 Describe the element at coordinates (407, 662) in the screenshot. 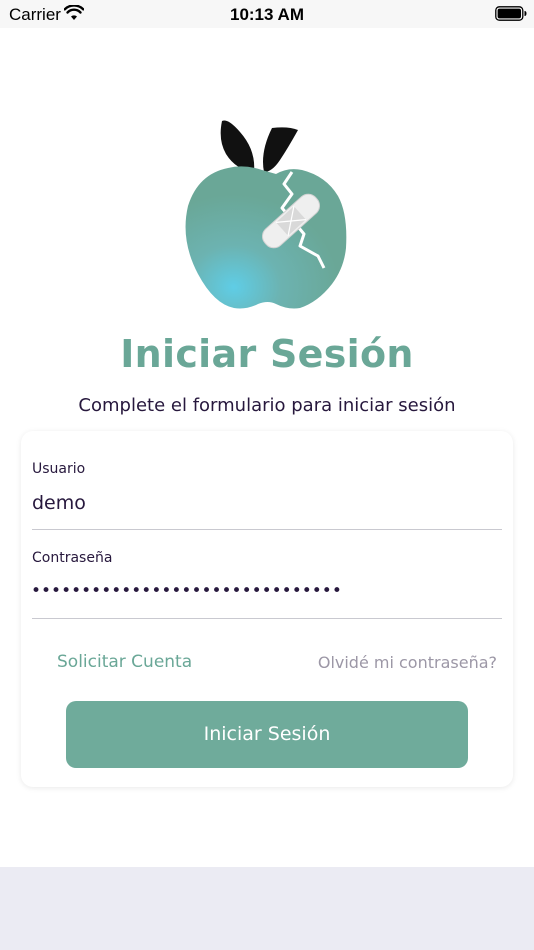

I see `forgot-password-link: Olvidé mi contraseña?` at that location.